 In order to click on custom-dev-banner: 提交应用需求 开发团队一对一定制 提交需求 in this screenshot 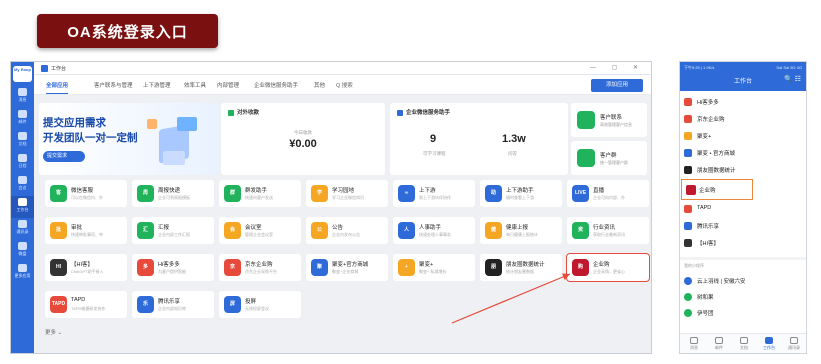, I will do `click(129, 139)`.